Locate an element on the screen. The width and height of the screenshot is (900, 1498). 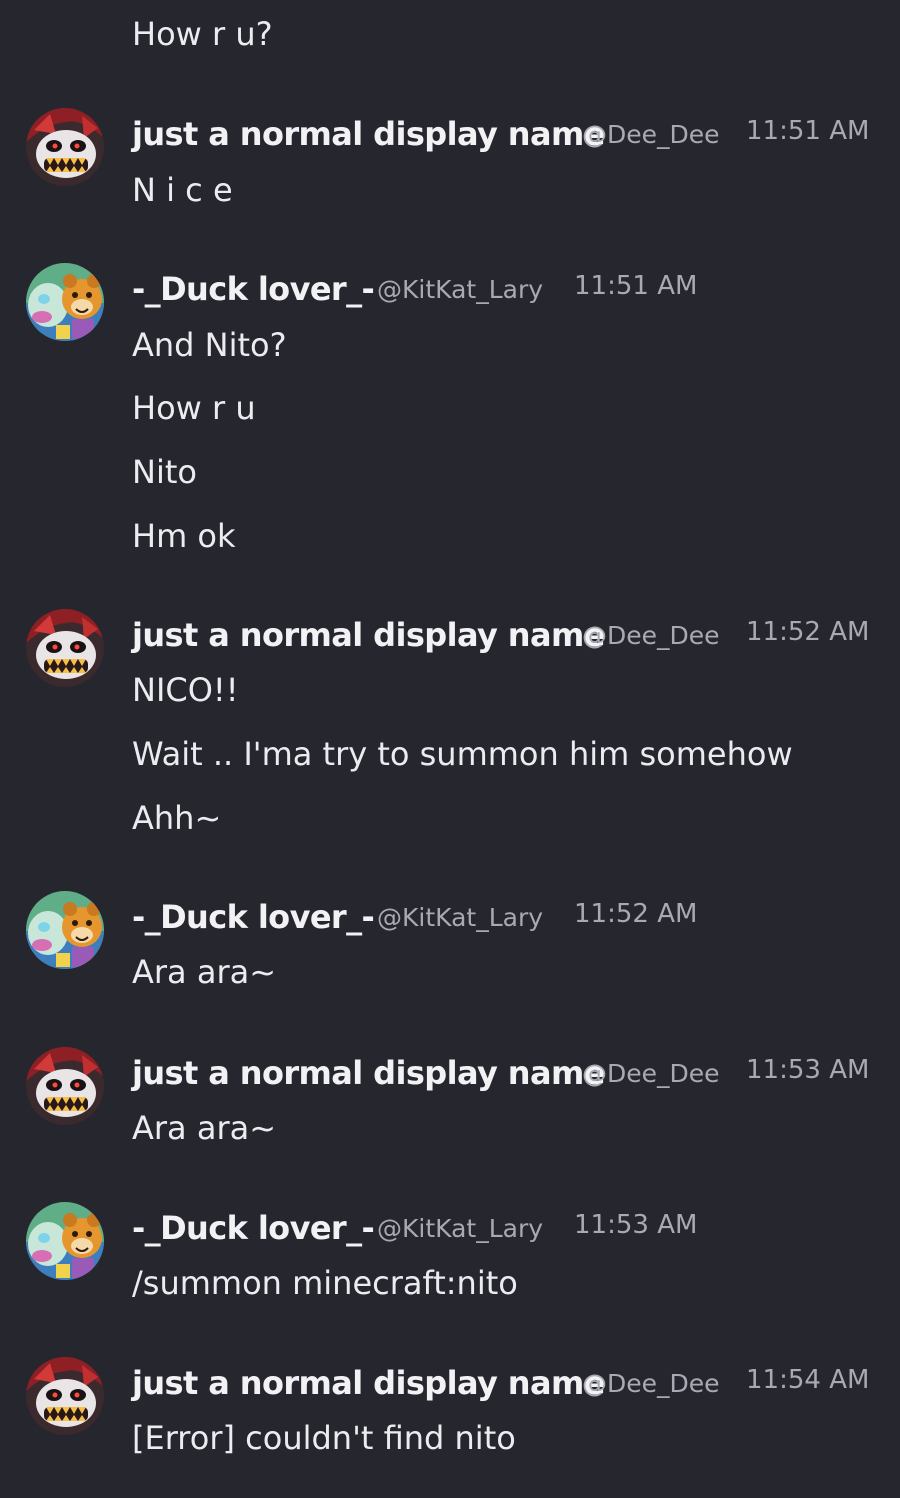
message-text: /summon minecraft:nito is located at coordinates (325, 1283).